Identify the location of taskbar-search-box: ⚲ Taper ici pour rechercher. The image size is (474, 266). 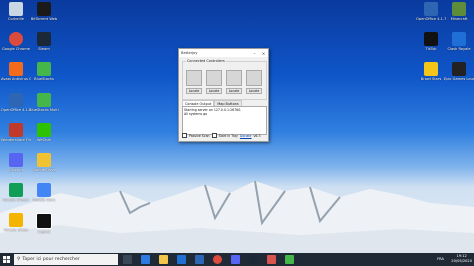
(66, 259).